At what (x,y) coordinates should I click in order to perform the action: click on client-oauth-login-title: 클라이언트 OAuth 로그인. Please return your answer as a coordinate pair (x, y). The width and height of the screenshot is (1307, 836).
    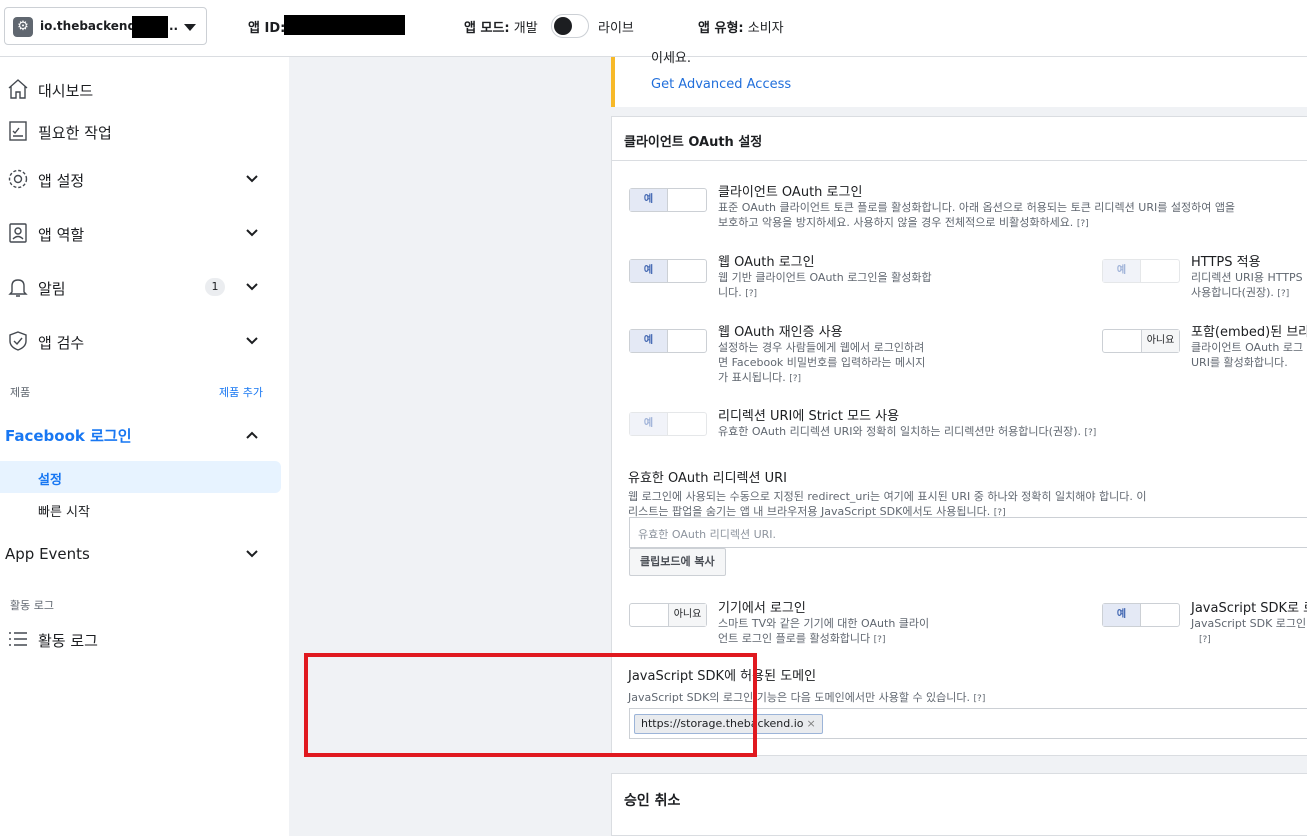
    Looking at the image, I should click on (790, 192).